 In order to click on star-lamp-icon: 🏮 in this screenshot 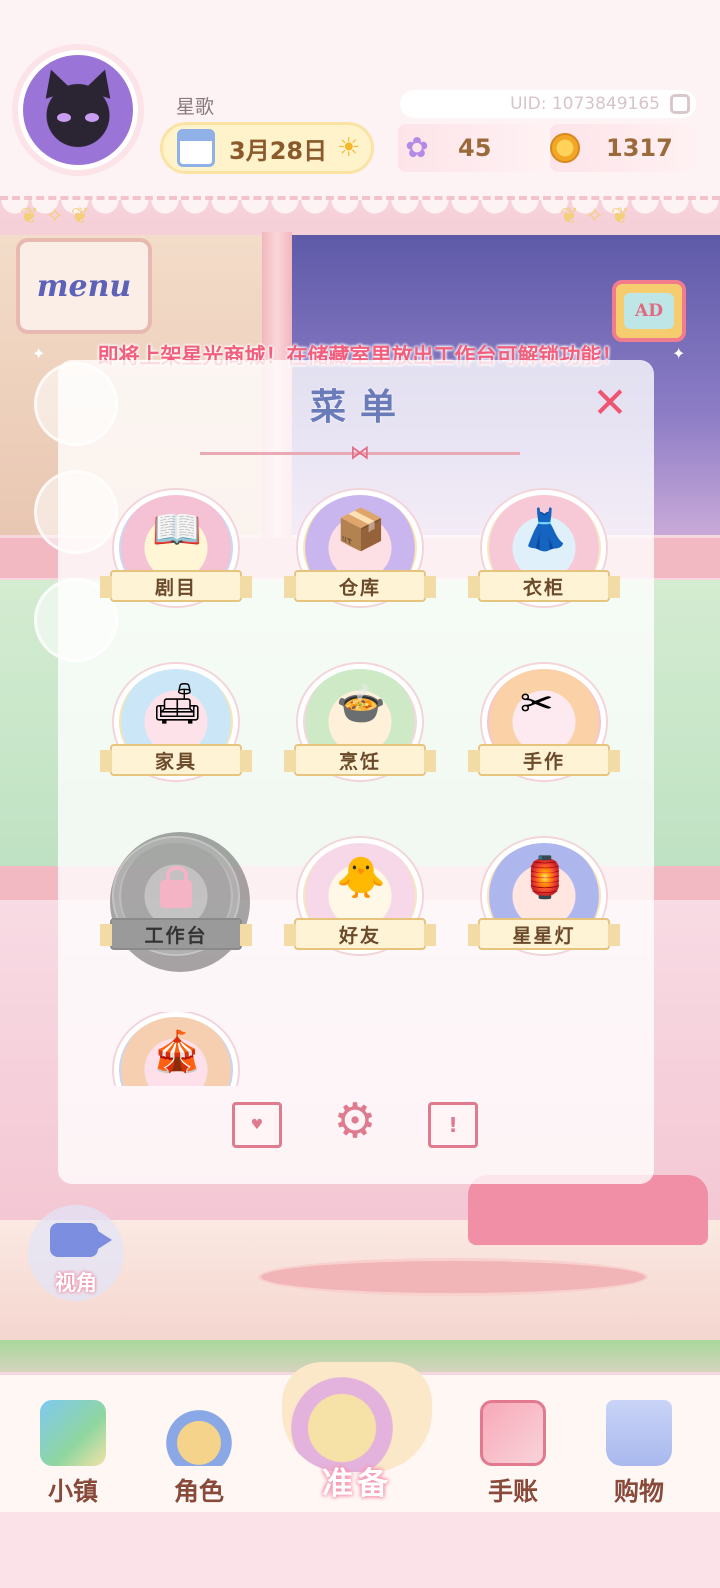, I will do `click(545, 878)`.